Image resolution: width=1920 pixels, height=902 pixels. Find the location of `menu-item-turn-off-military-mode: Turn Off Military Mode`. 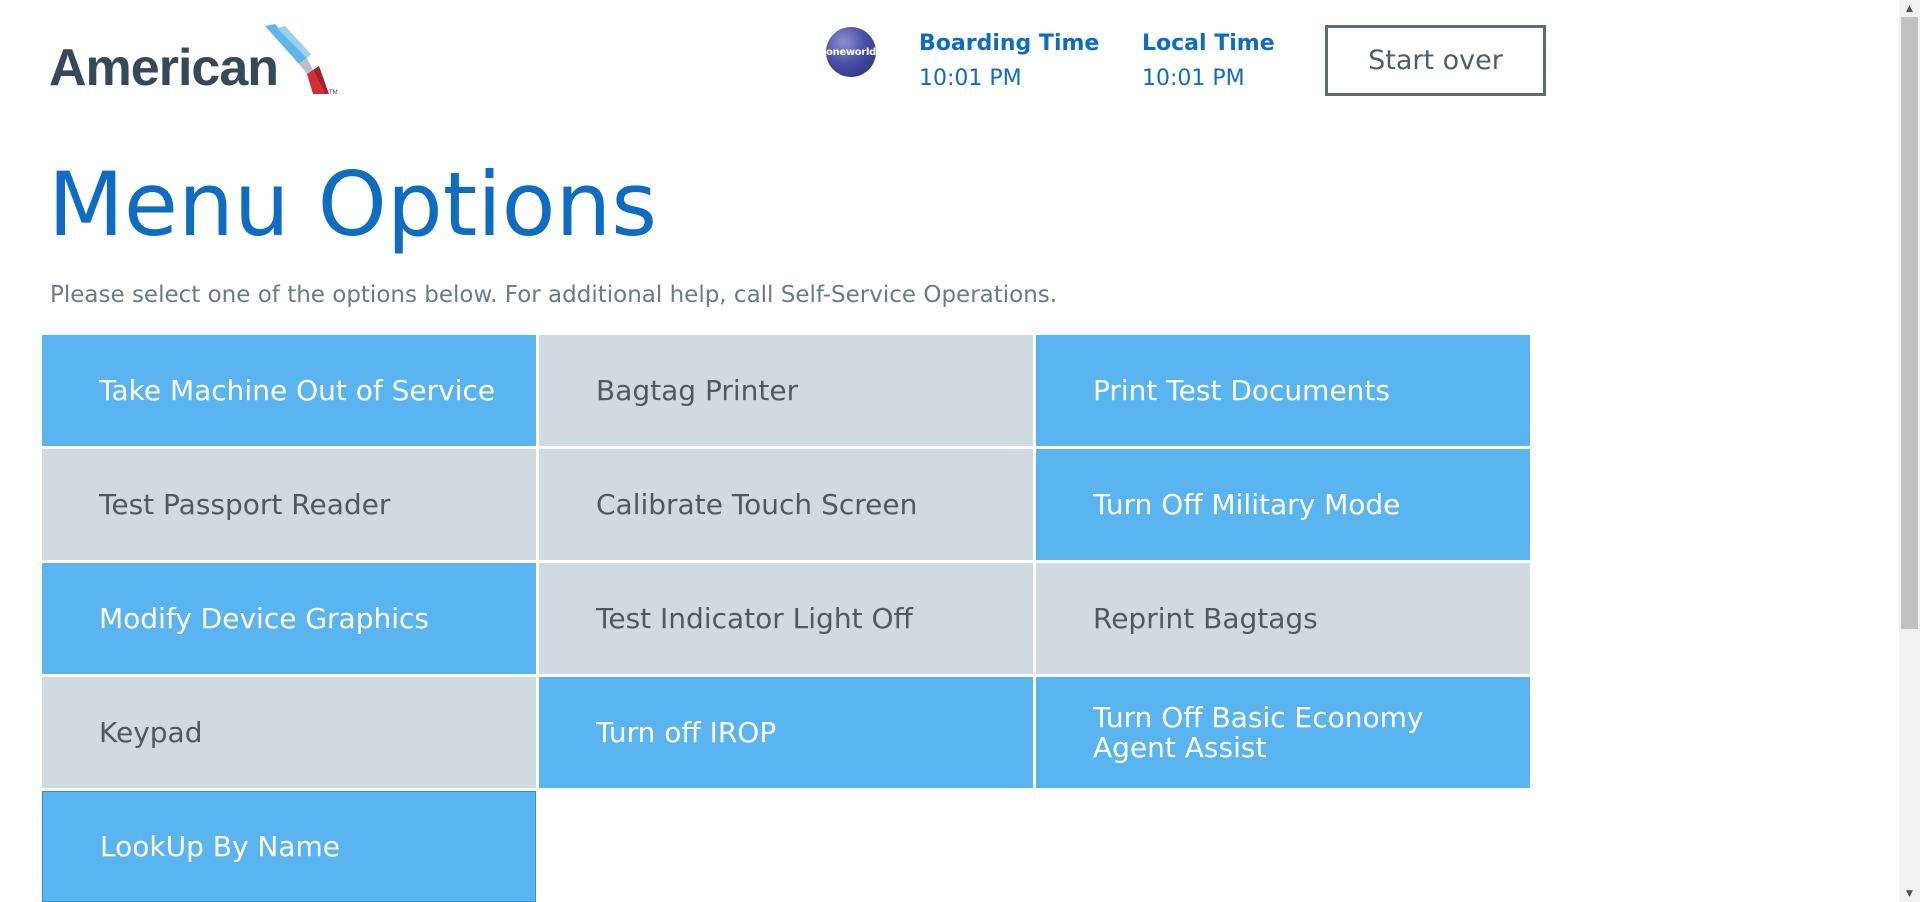

menu-item-turn-off-military-mode: Turn Off Military Mode is located at coordinates (1283, 504).